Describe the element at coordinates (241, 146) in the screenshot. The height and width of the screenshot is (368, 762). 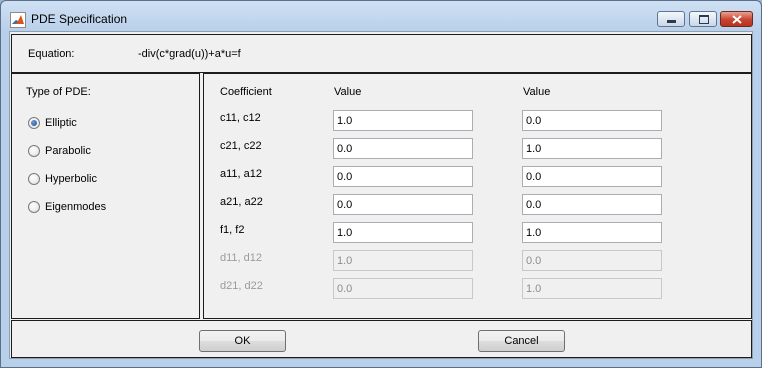
I see `coef-name-c21-c22: c21, c22` at that location.